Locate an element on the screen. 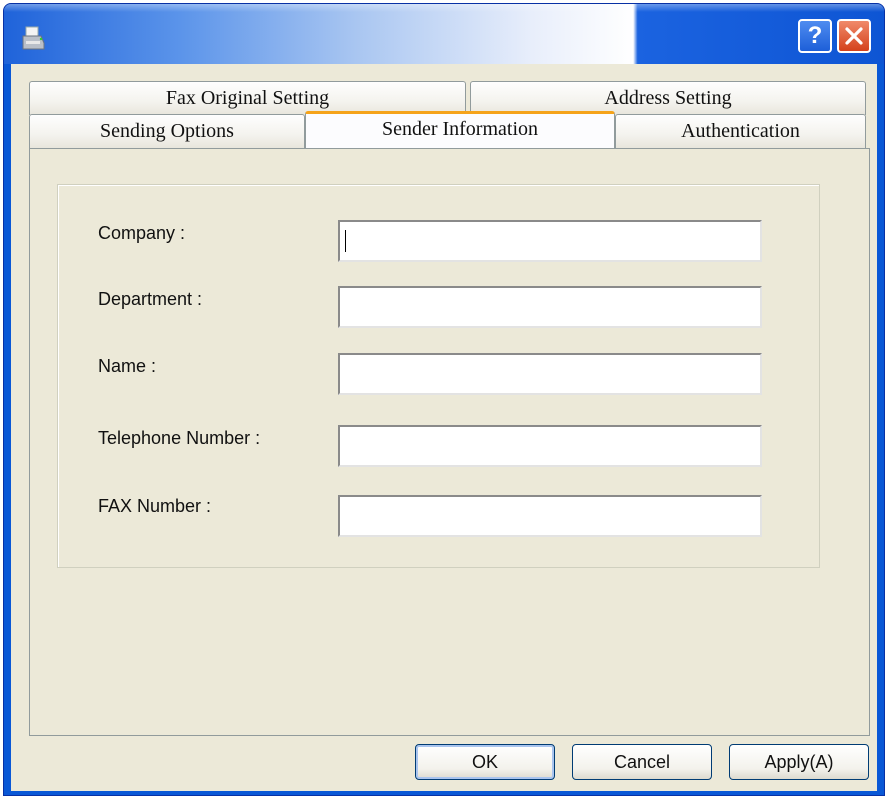 The image size is (892, 801). close-button is located at coordinates (854, 36).